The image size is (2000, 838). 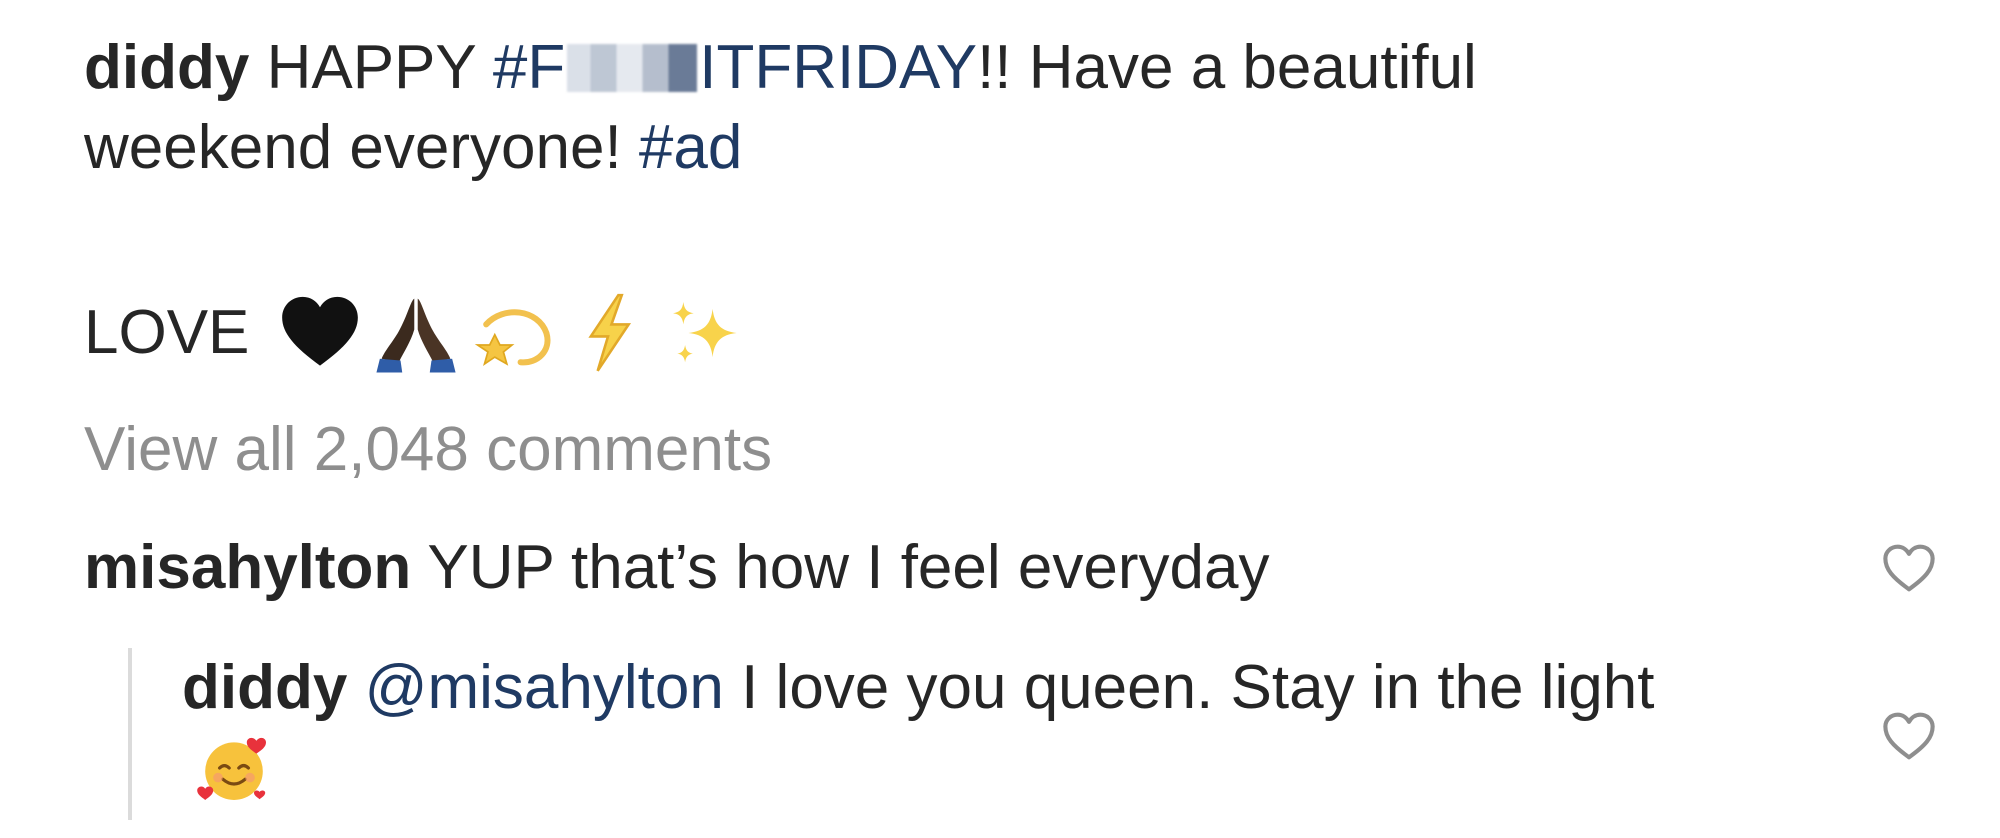 I want to click on reply-text: I love you queen. Stay in the light, so click(x=1198, y=687).